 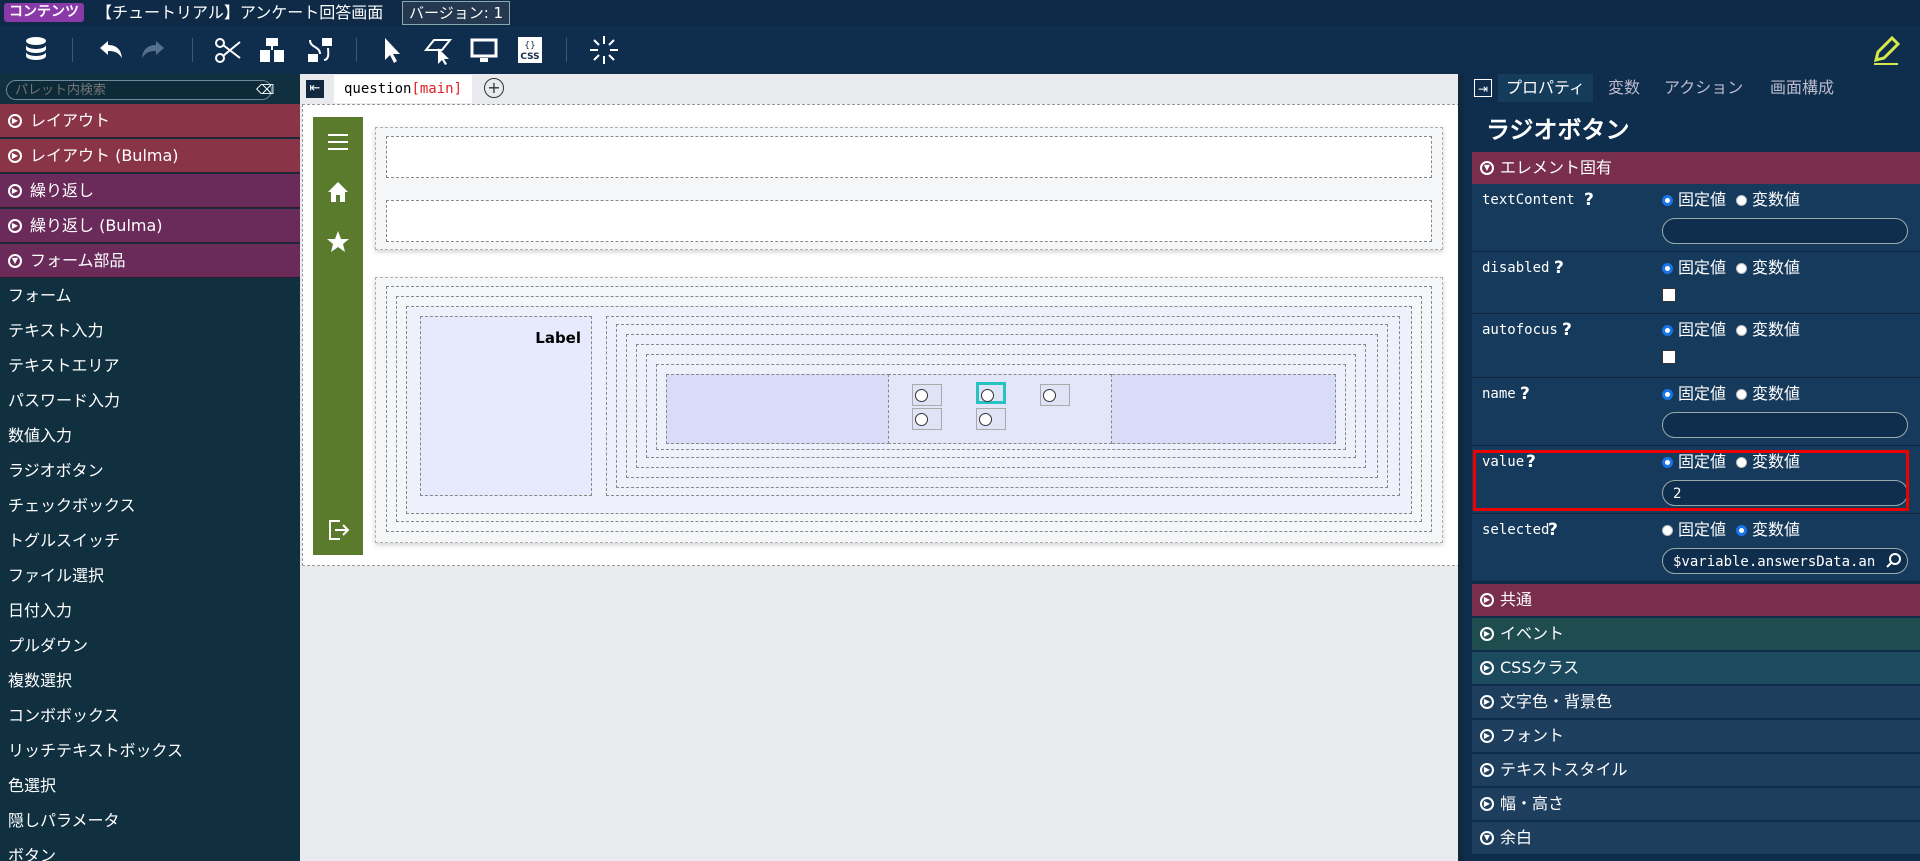 What do you see at coordinates (1696, 804) in the screenshot?
I see `section-size: ▶ 幅・高さ` at bounding box center [1696, 804].